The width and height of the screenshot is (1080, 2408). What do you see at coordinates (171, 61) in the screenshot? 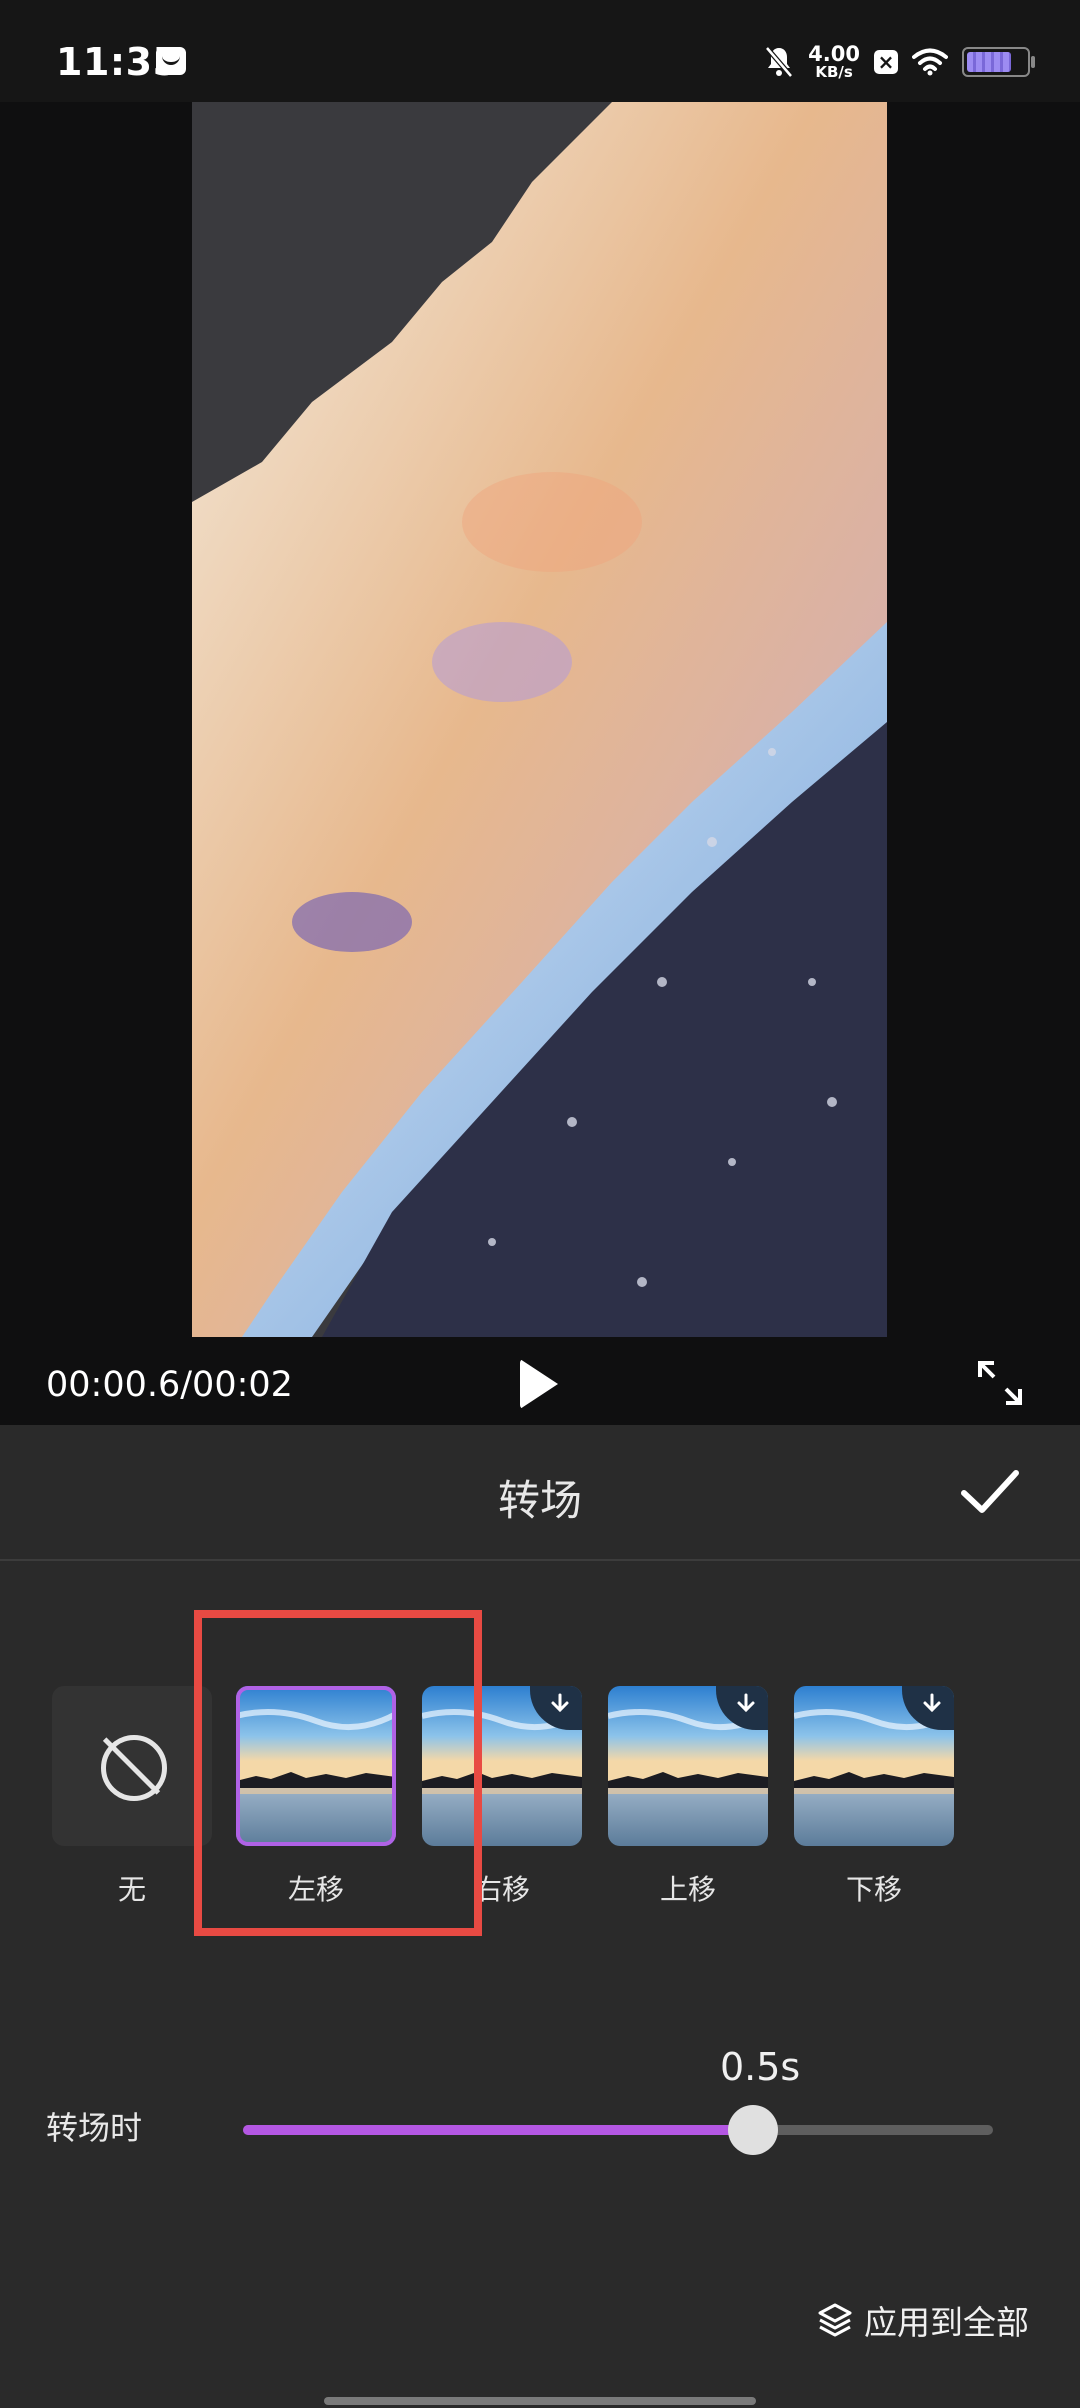
I see `message-icon` at bounding box center [171, 61].